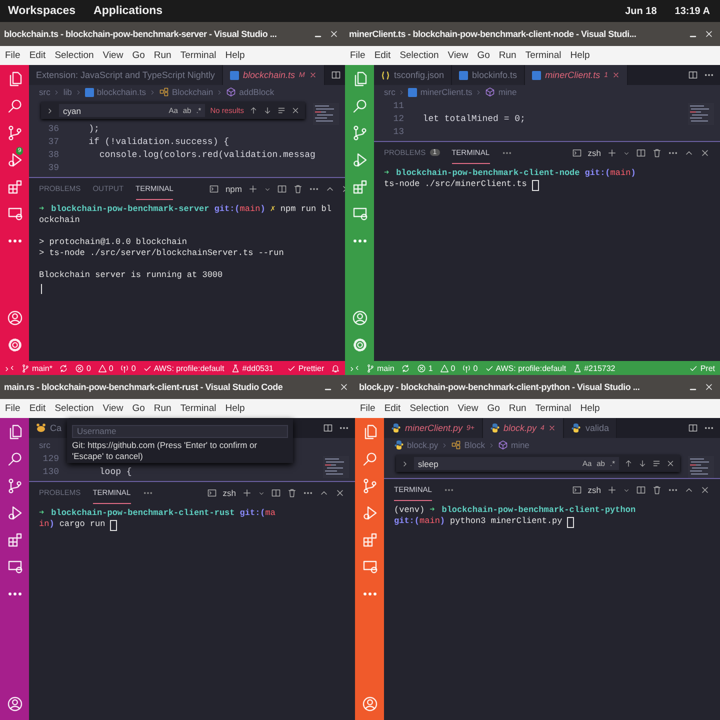 This screenshot has width=720, height=720. I want to click on editor-tab: Extension: JavaScript and TypeScript Nightly, so click(126, 75).